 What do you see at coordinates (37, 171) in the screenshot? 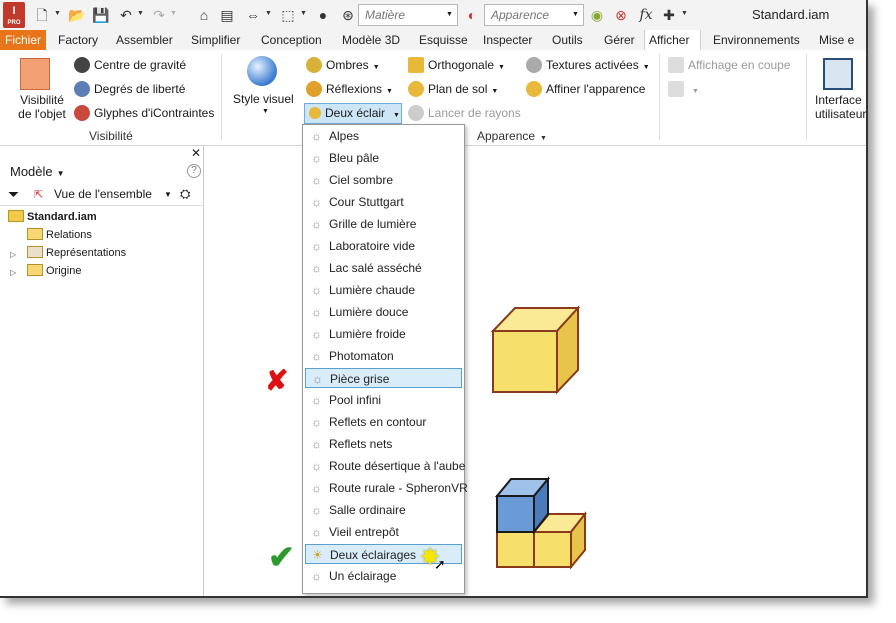
I see `browser-title: Modèle ▼` at bounding box center [37, 171].